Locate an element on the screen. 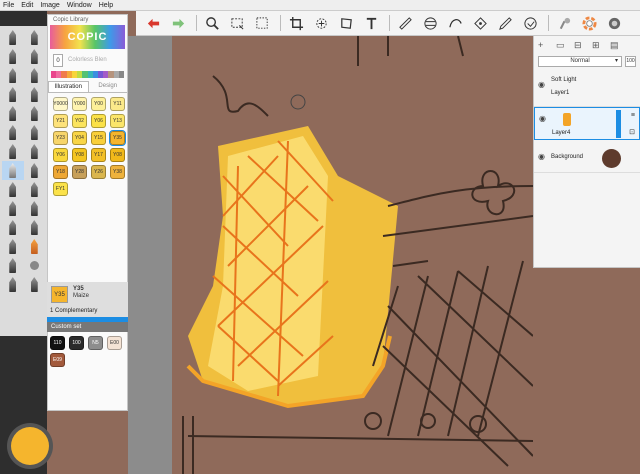  brush-fine-alt is located at coordinates (35, 227).